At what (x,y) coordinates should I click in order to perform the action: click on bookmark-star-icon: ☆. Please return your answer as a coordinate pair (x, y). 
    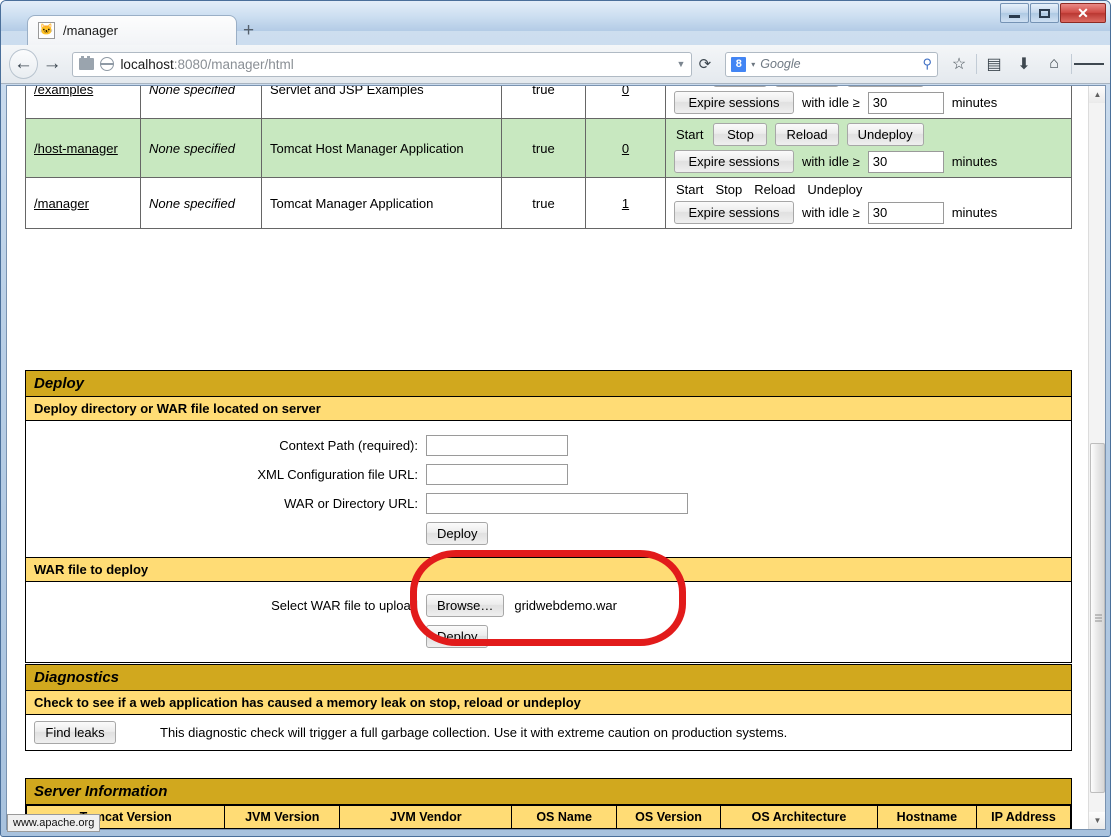
    Looking at the image, I should click on (959, 64).